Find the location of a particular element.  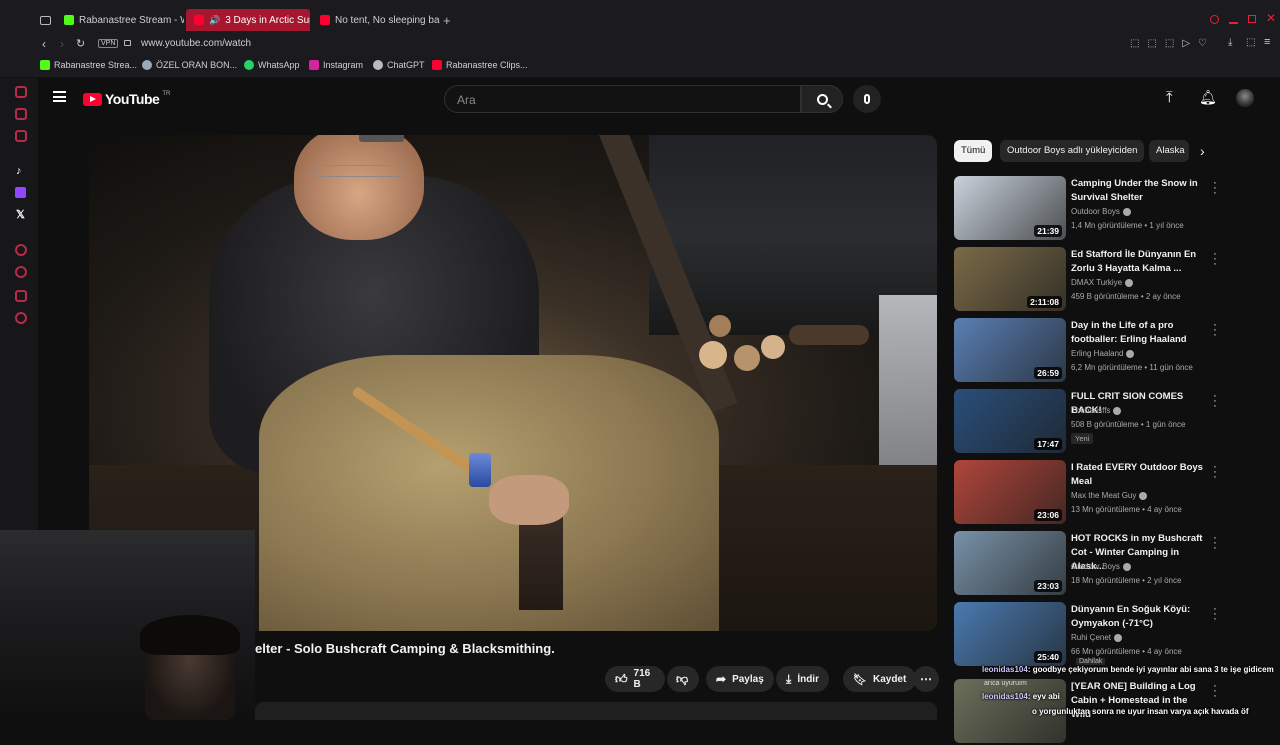

dislike-button: 👎︎ is located at coordinates (683, 679).